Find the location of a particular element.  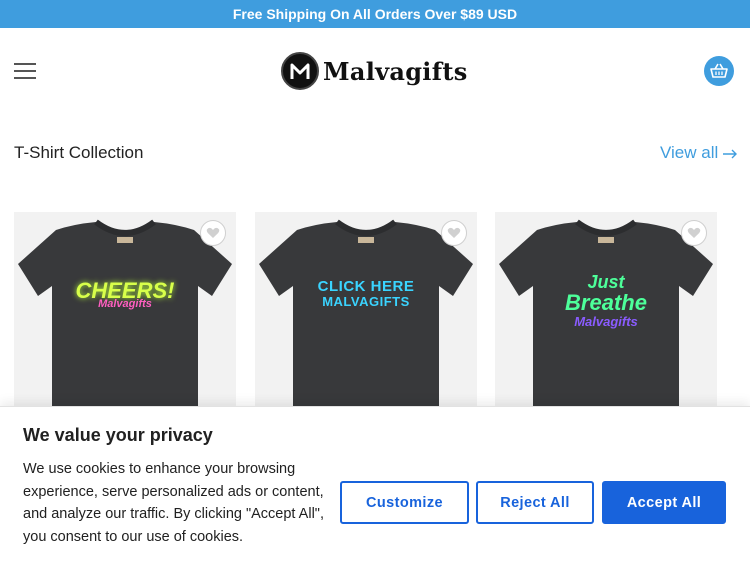

announcement-bar: Free Shipping On All Orders Over $89 USD is located at coordinates (375, 14).